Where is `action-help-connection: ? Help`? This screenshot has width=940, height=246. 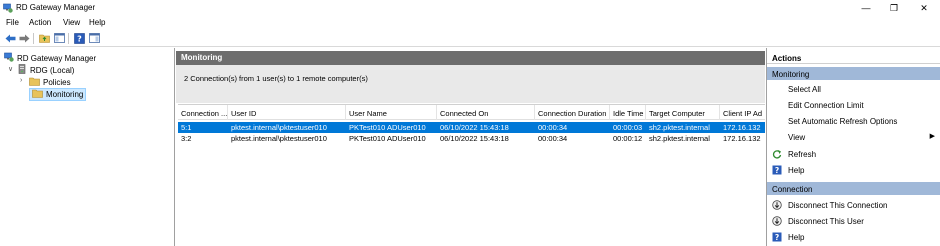 action-help-connection: ? Help is located at coordinates (853, 237).